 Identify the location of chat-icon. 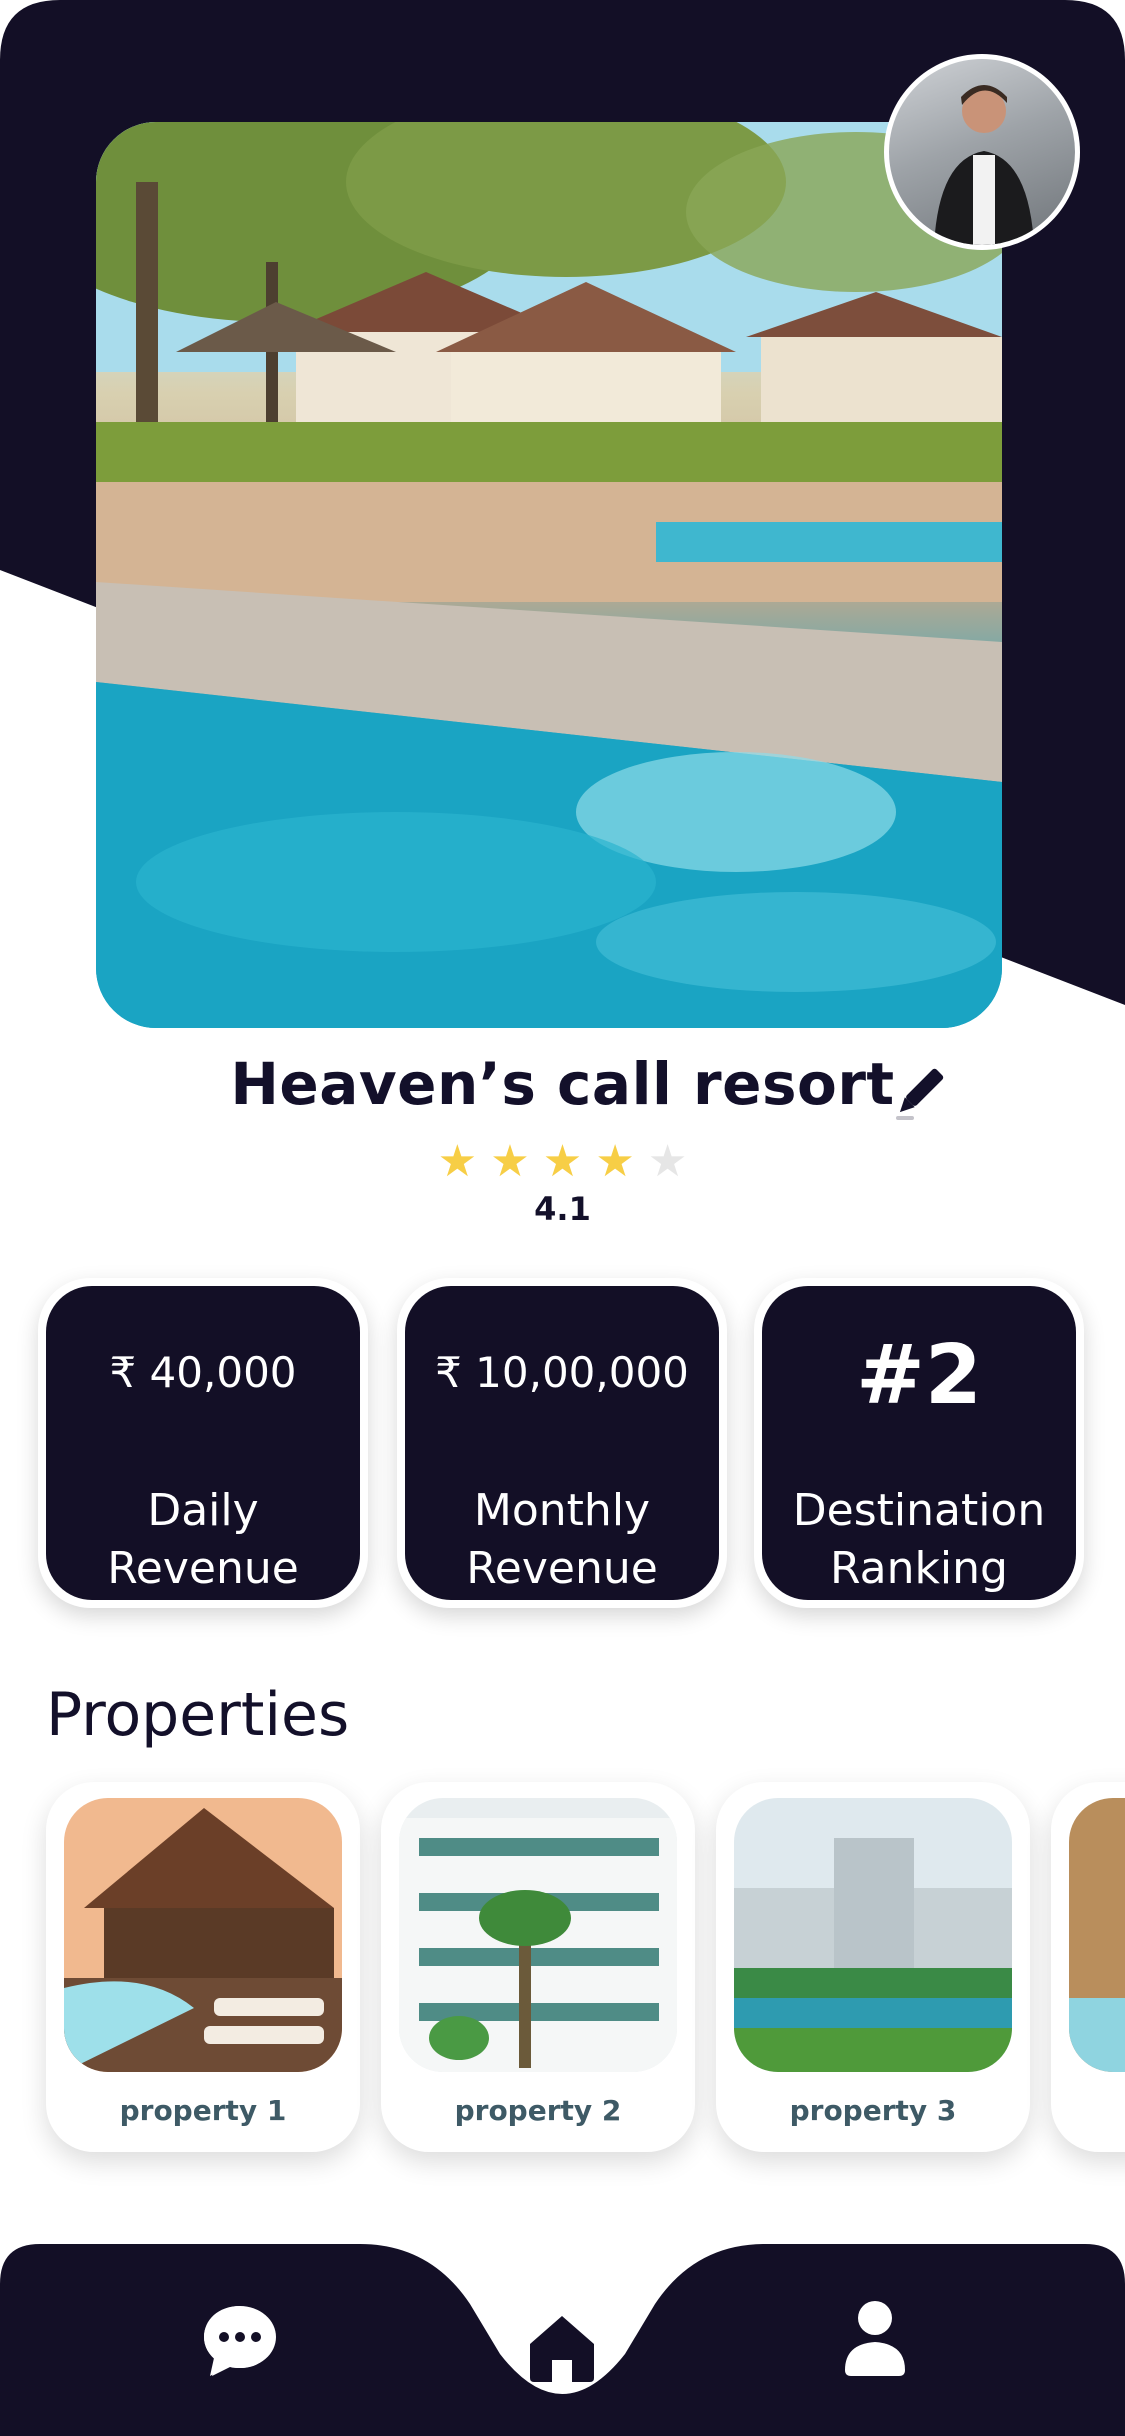
(240, 2340).